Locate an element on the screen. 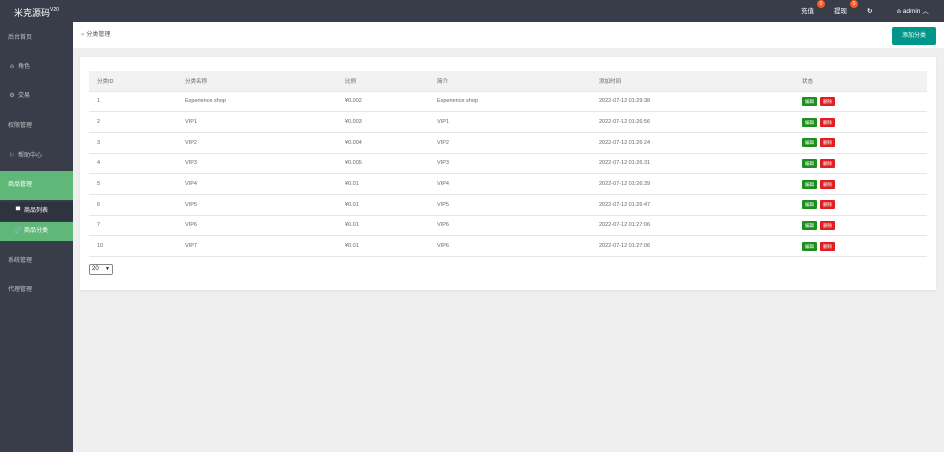 The height and width of the screenshot is (452, 944). add-category-button: 添加分类 is located at coordinates (914, 36).